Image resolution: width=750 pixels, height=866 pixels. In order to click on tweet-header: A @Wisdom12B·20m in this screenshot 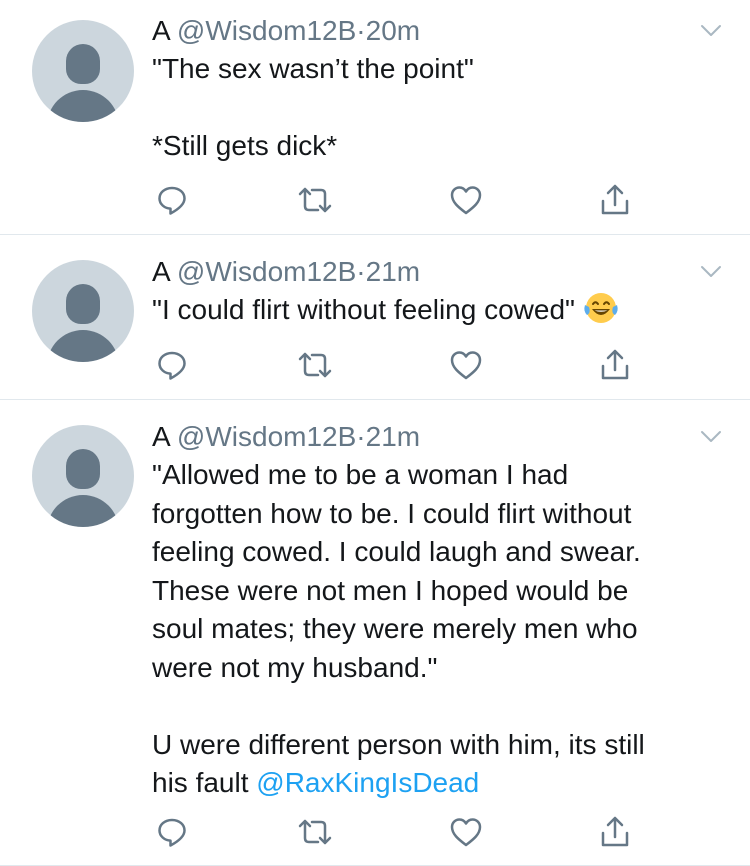, I will do `click(436, 31)`.